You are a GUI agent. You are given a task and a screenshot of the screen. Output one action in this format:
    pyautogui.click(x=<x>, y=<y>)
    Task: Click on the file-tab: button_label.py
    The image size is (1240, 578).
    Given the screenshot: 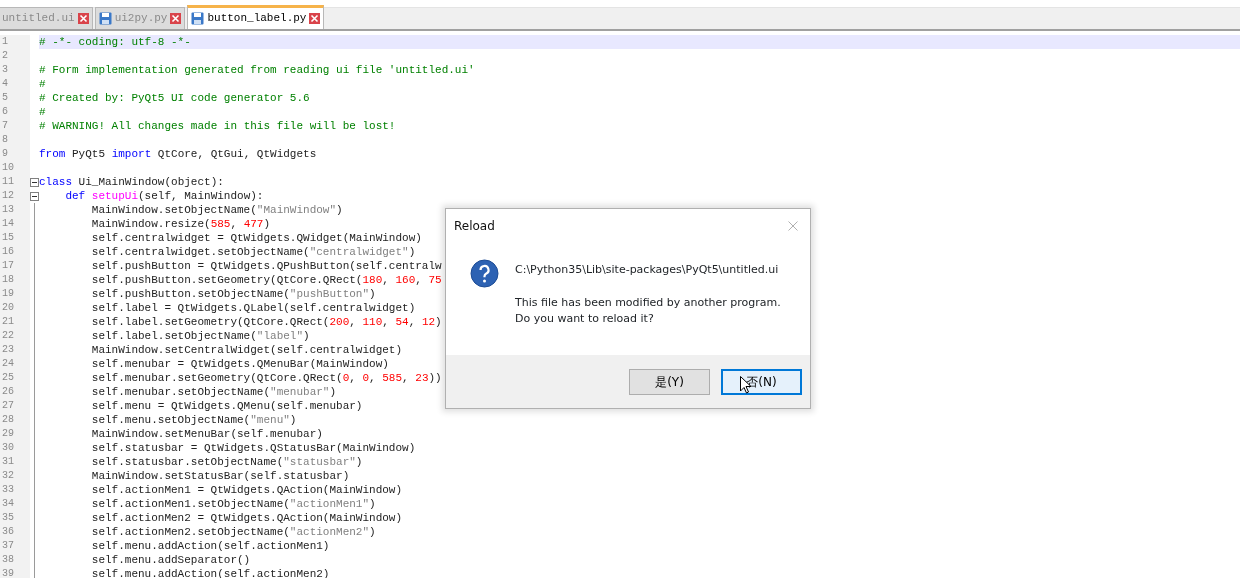 What is the action you would take?
    pyautogui.click(x=256, y=17)
    